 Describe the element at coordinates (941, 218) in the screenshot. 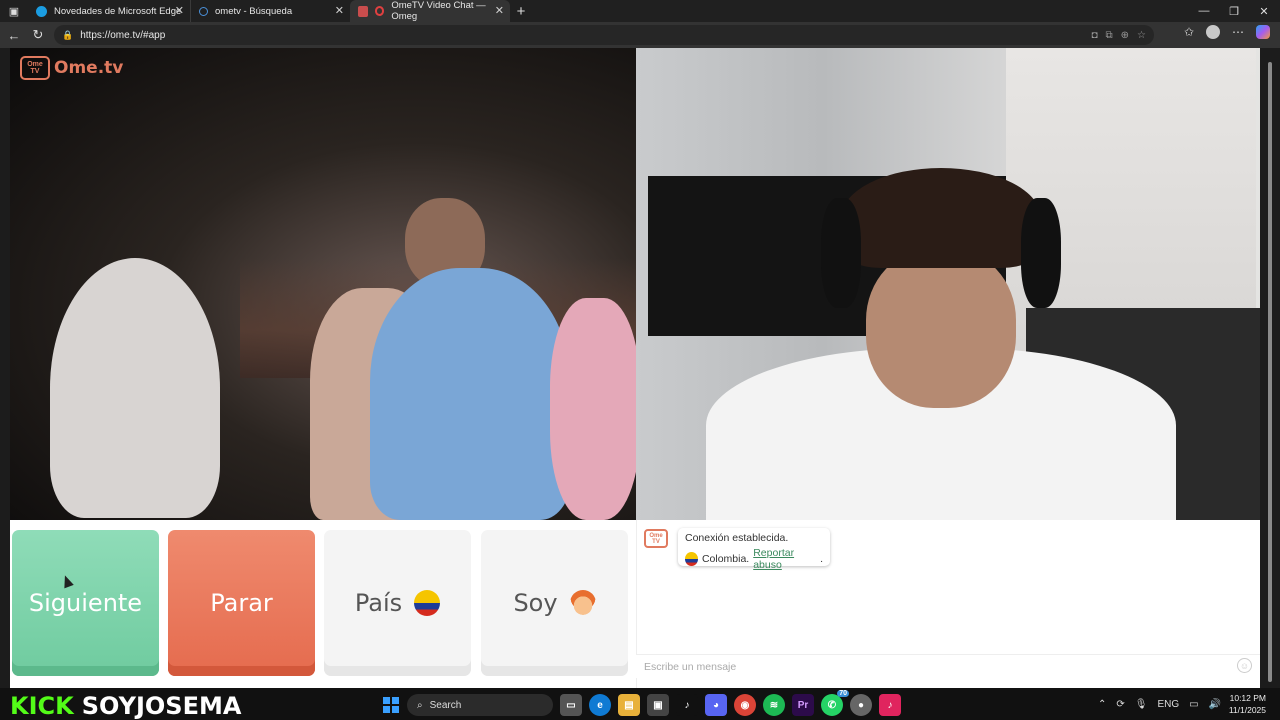

I see `hair` at that location.